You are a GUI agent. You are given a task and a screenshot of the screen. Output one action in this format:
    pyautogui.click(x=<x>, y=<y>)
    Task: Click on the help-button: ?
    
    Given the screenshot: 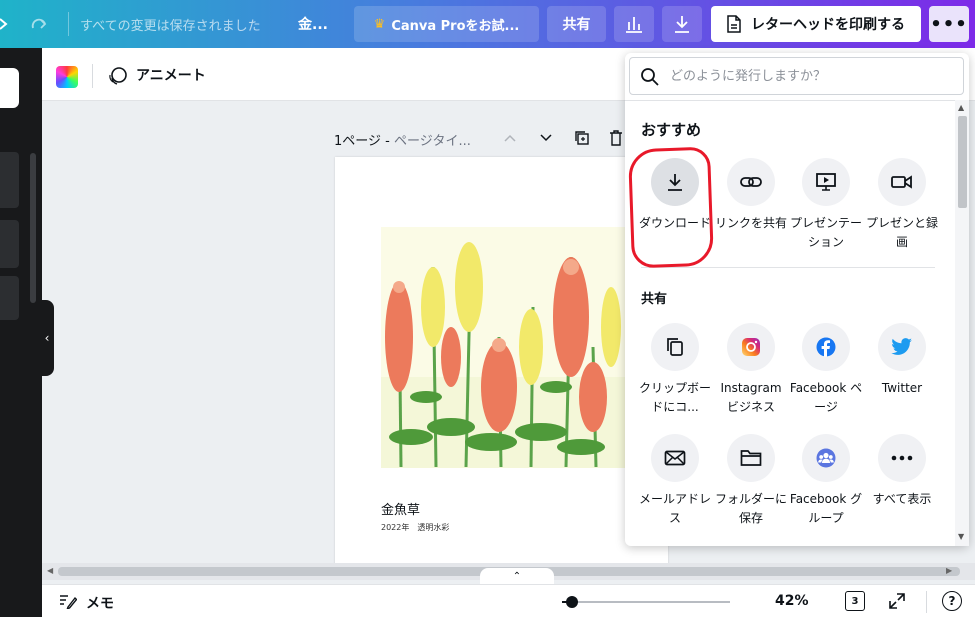 What is the action you would take?
    pyautogui.click(x=952, y=601)
    